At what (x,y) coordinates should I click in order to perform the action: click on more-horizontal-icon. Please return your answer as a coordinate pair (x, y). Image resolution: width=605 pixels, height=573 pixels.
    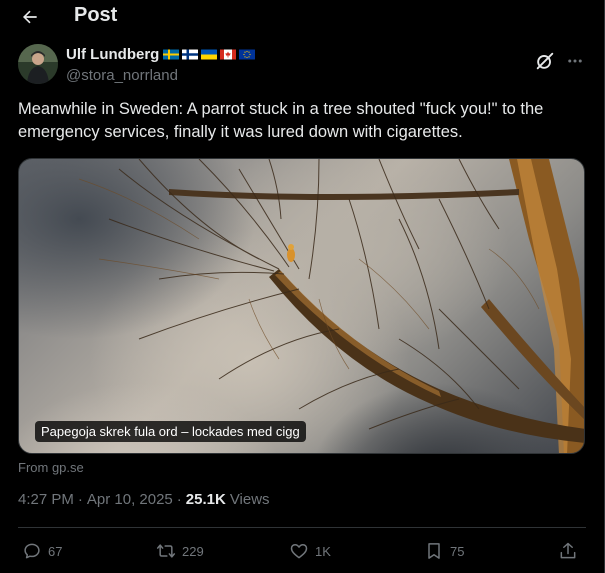
    Looking at the image, I should click on (575, 61).